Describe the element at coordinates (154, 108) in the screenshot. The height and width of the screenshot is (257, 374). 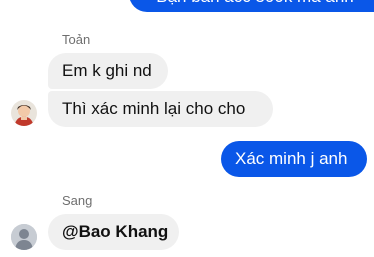
I see `message-text: Thì xác minh lại cho cho` at that location.